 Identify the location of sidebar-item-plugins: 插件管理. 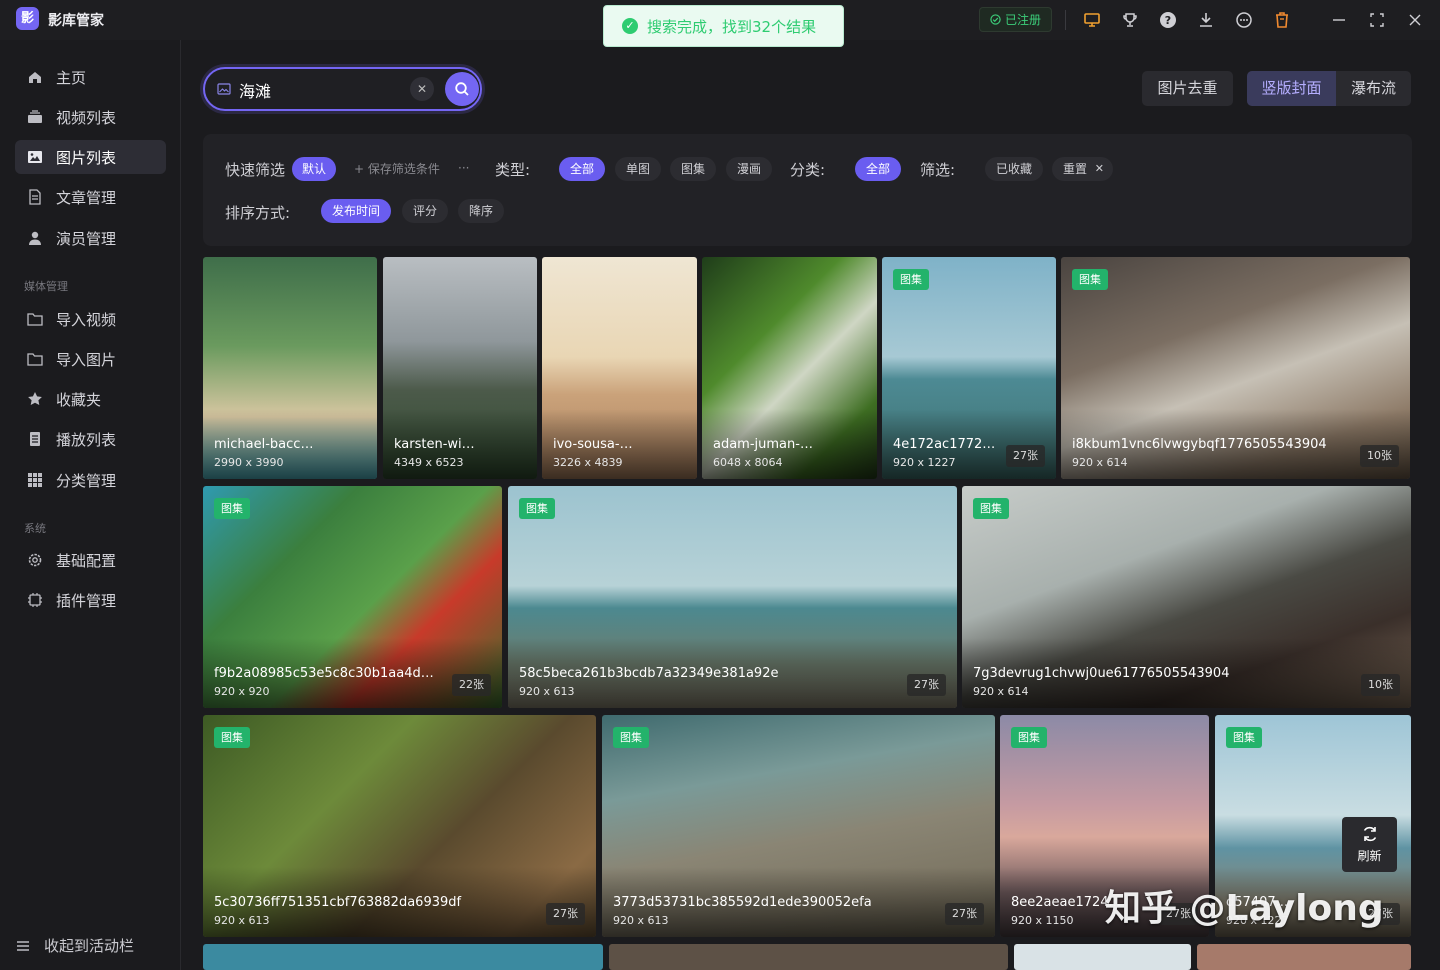
(90, 600).